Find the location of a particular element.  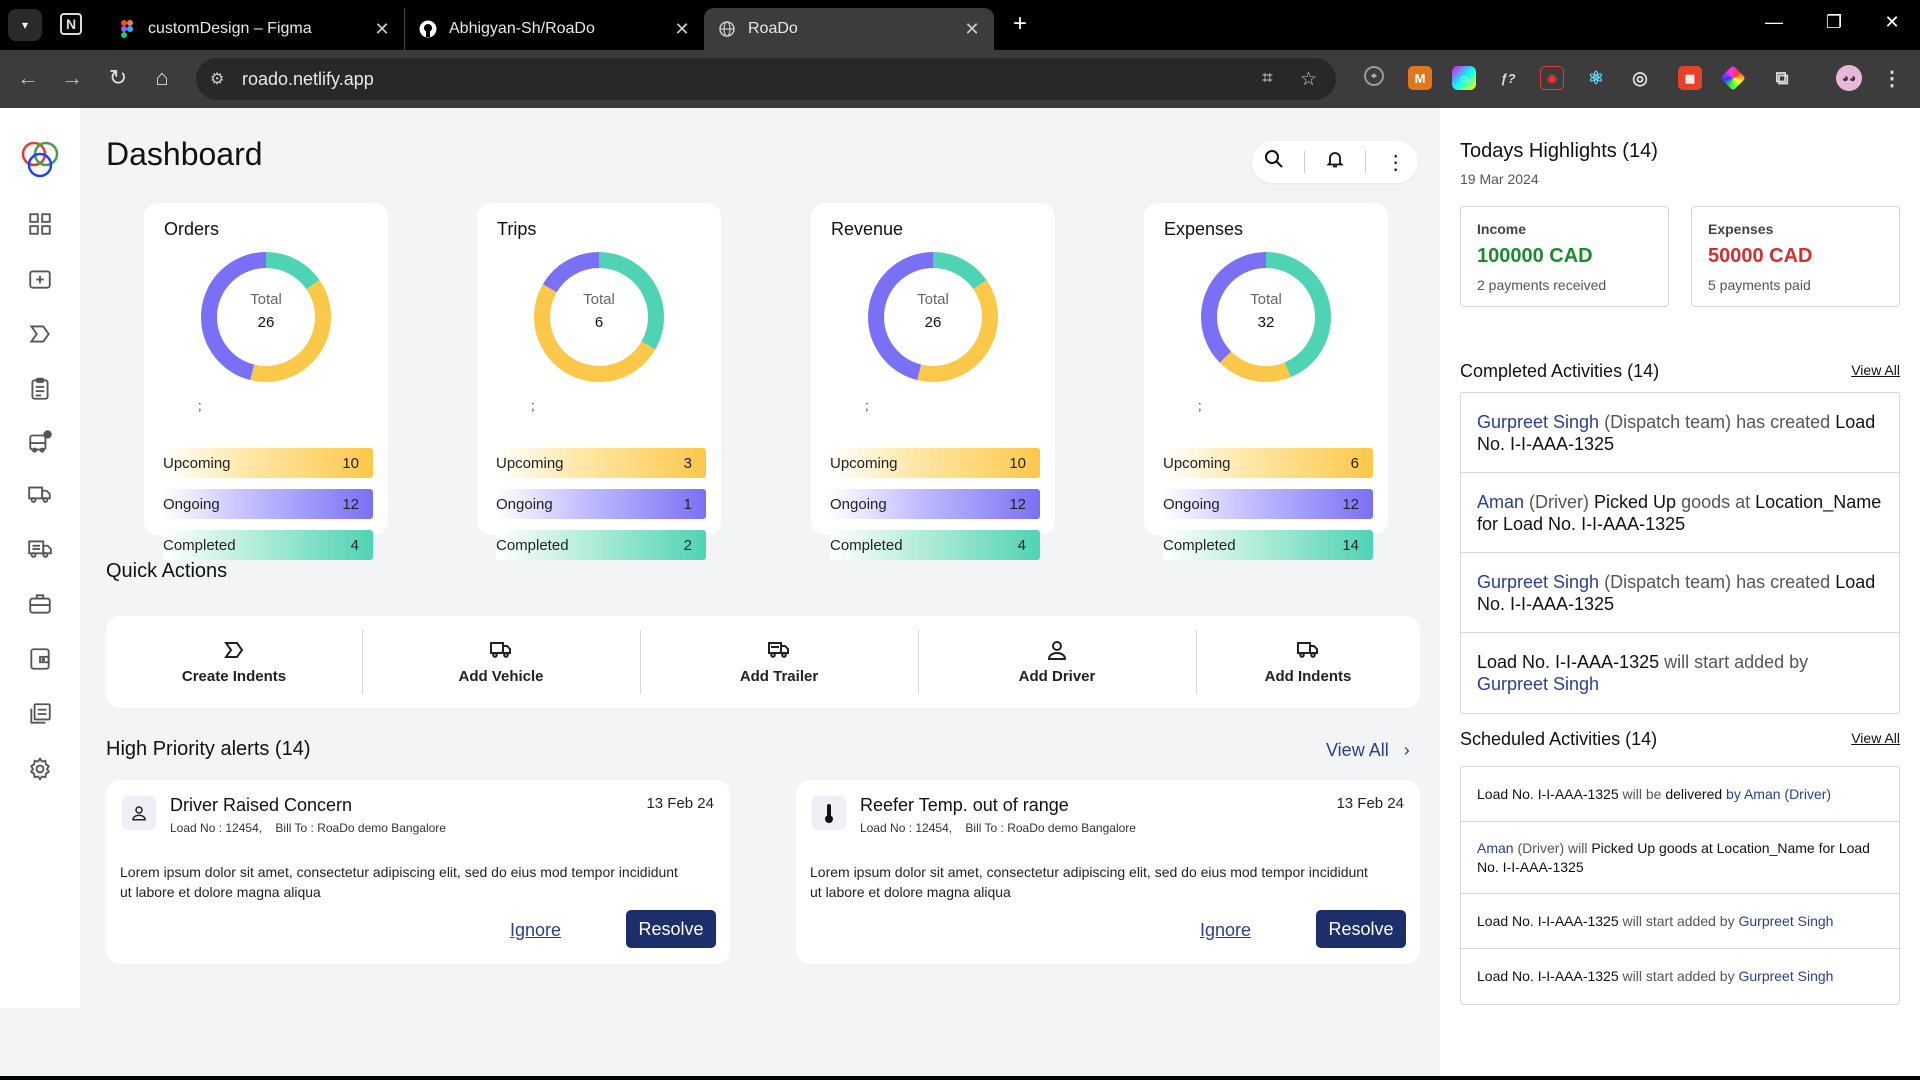

donut-center: Total 6 is located at coordinates (599, 311).